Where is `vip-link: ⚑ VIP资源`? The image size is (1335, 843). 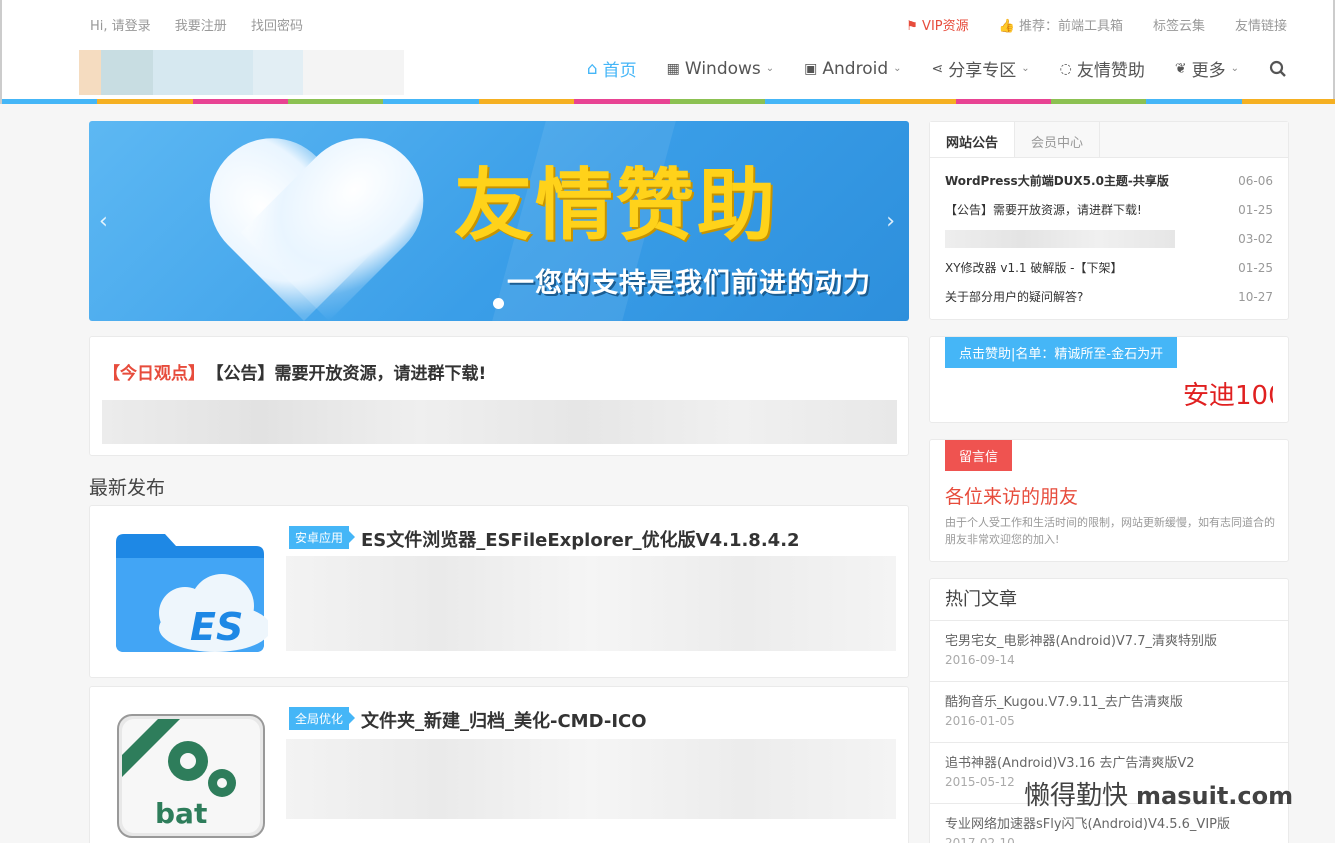 vip-link: ⚑ VIP资源 is located at coordinates (937, 24).